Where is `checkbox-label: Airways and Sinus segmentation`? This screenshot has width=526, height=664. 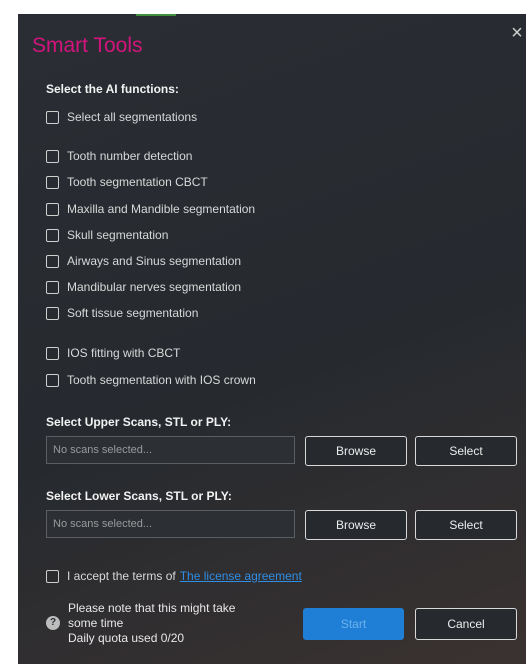
checkbox-label: Airways and Sinus segmentation is located at coordinates (154, 261).